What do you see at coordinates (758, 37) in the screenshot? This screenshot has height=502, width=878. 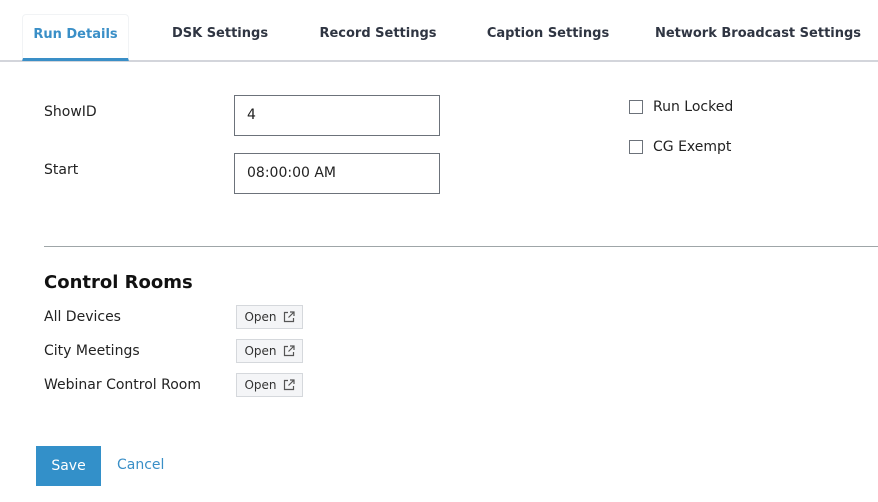 I see `tab-network-broadcast-settings: Network Broadcast Settings` at bounding box center [758, 37].